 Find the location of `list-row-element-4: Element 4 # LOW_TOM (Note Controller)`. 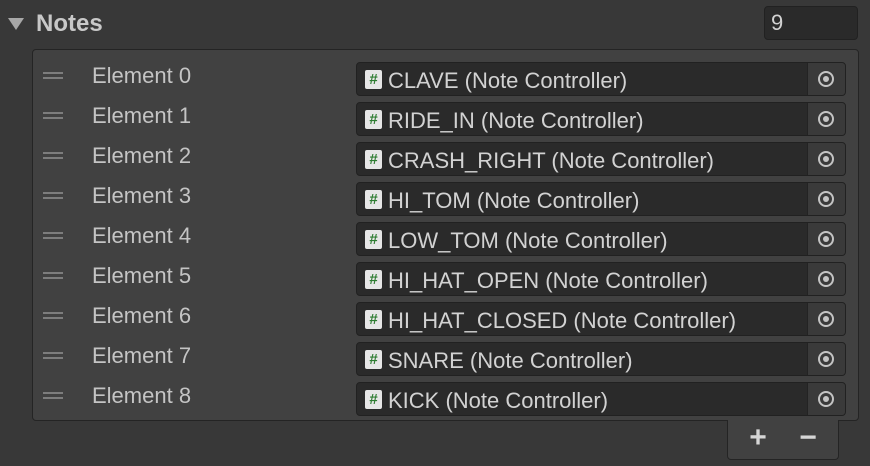

list-row-element-4: Element 4 # LOW_TOM (Note Controller) is located at coordinates (446, 236).